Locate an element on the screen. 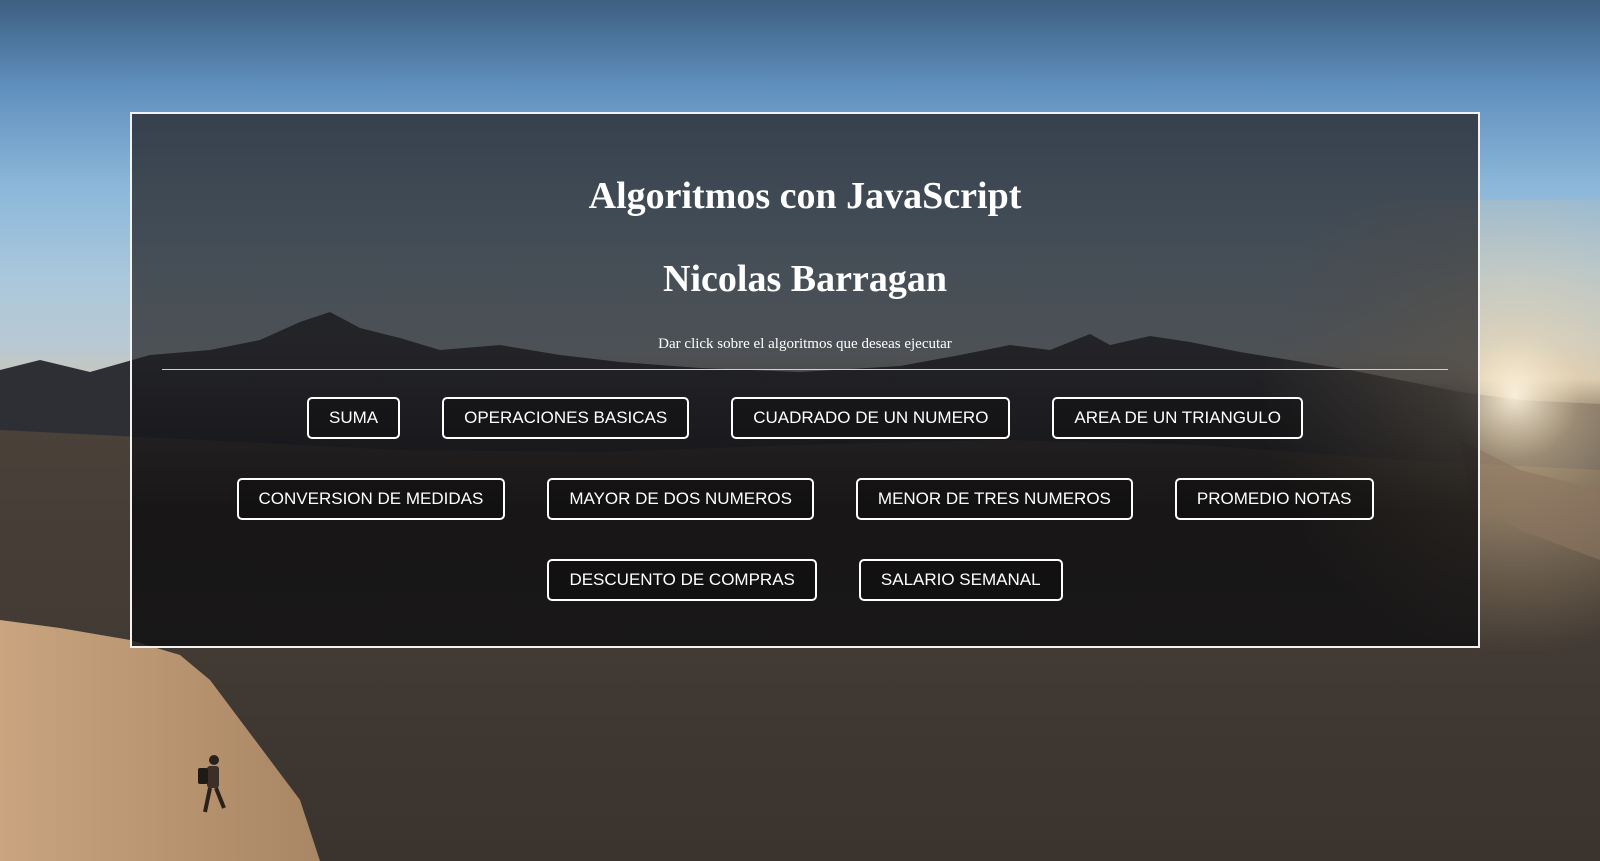 The image size is (1600, 861). page-title: Algoritmos con JavaScript is located at coordinates (805, 196).